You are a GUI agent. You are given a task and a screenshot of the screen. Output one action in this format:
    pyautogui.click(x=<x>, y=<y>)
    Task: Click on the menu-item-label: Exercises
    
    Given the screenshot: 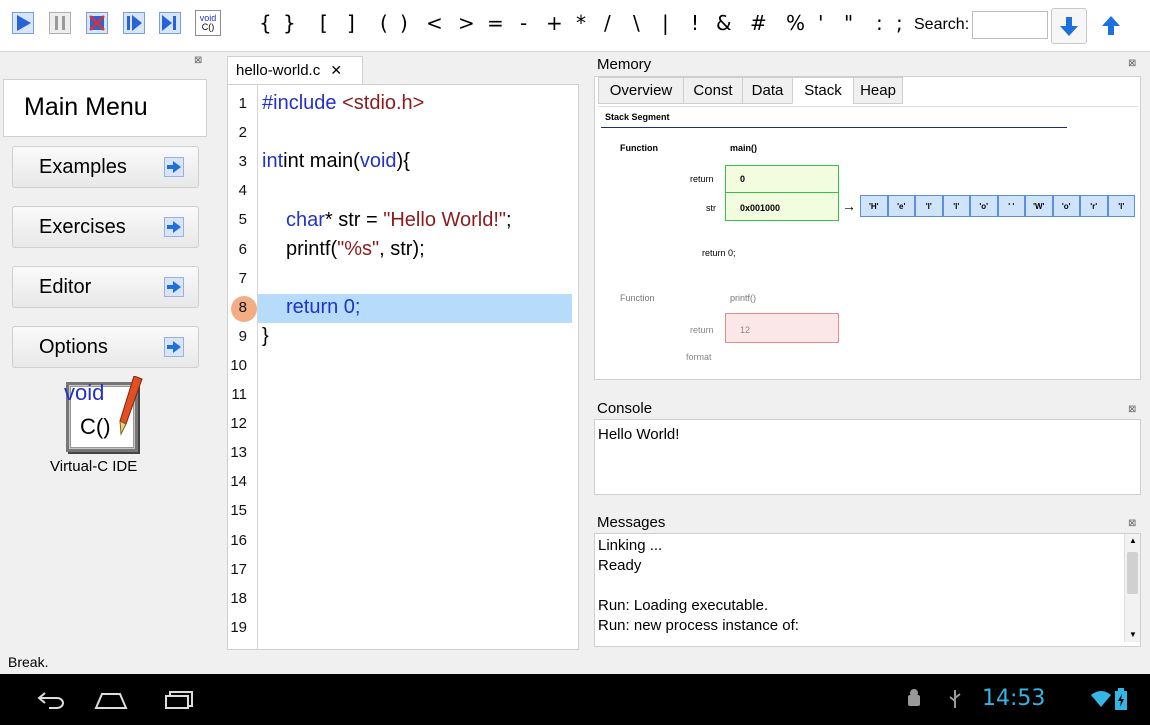 What is the action you would take?
    pyautogui.click(x=82, y=226)
    